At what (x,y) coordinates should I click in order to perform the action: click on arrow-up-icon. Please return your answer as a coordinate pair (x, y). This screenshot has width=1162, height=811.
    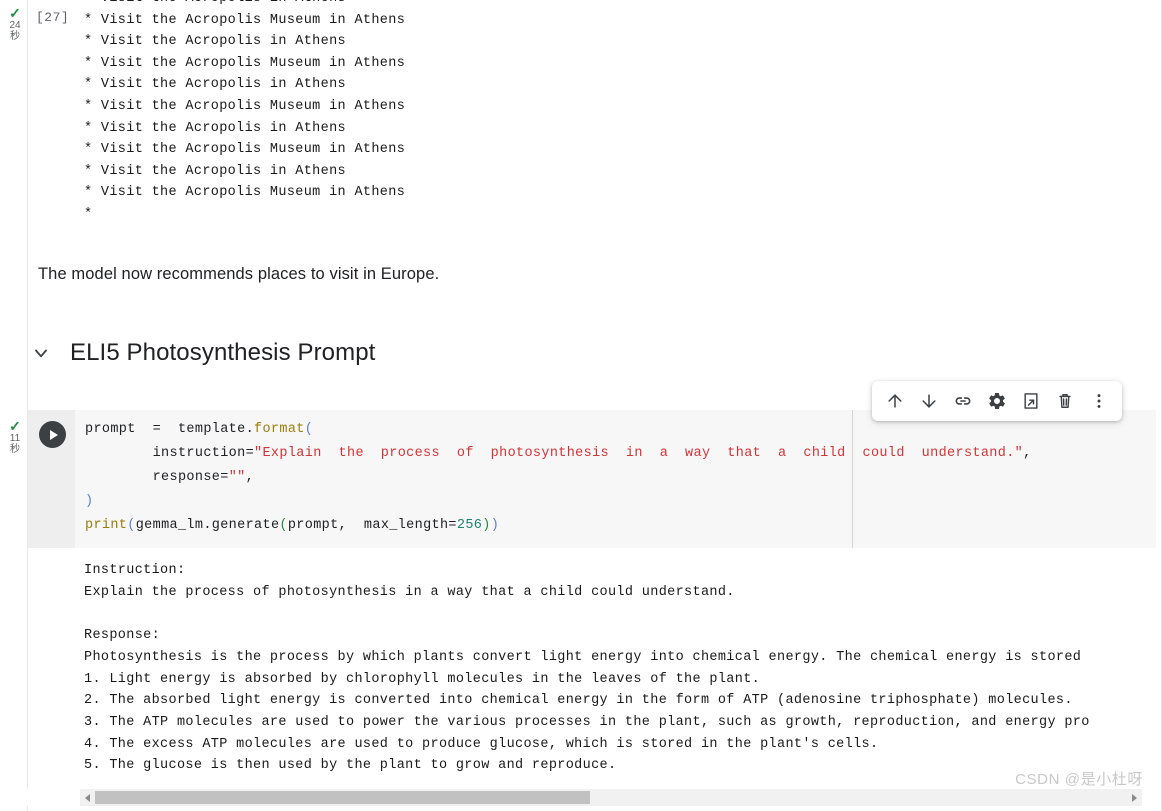
    Looking at the image, I should click on (895, 401).